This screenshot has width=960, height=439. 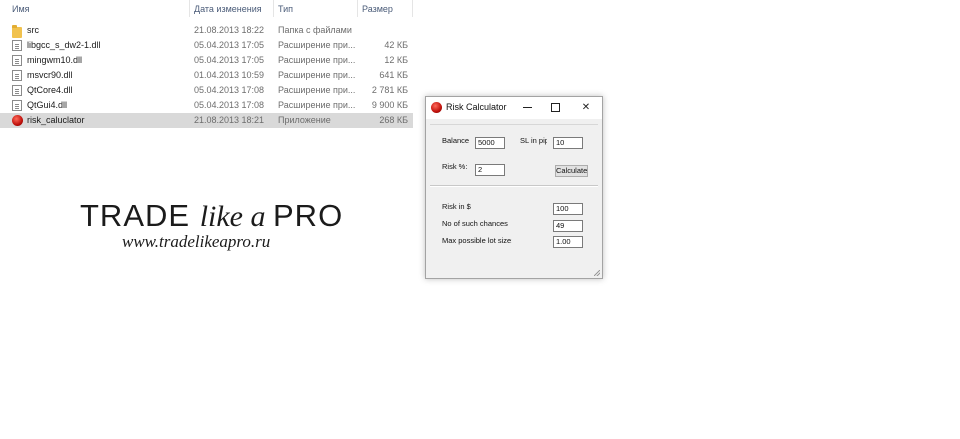 I want to click on file-date: 21.08.2013 18:22, so click(x=229, y=30).